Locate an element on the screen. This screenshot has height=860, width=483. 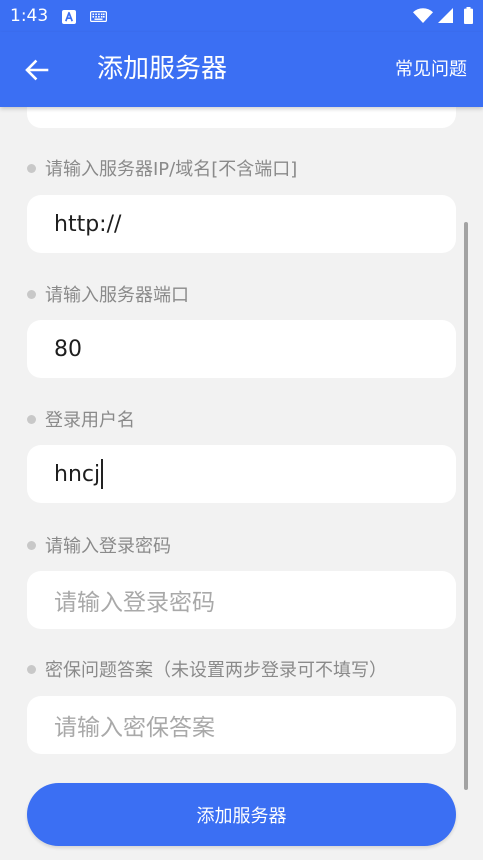
input-placeholder: 请输入密保答案 is located at coordinates (134, 728).